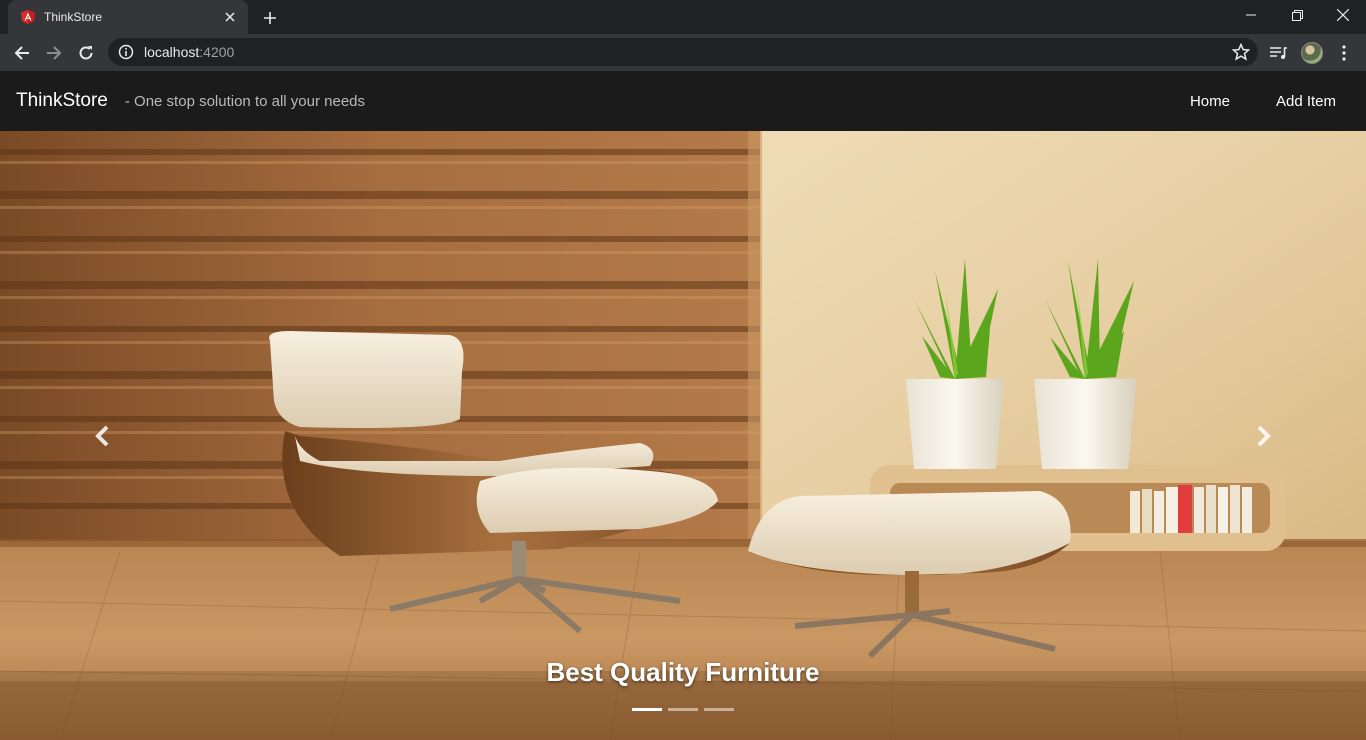  What do you see at coordinates (1240, 101) in the screenshot?
I see `nav-links: Home Add Item` at bounding box center [1240, 101].